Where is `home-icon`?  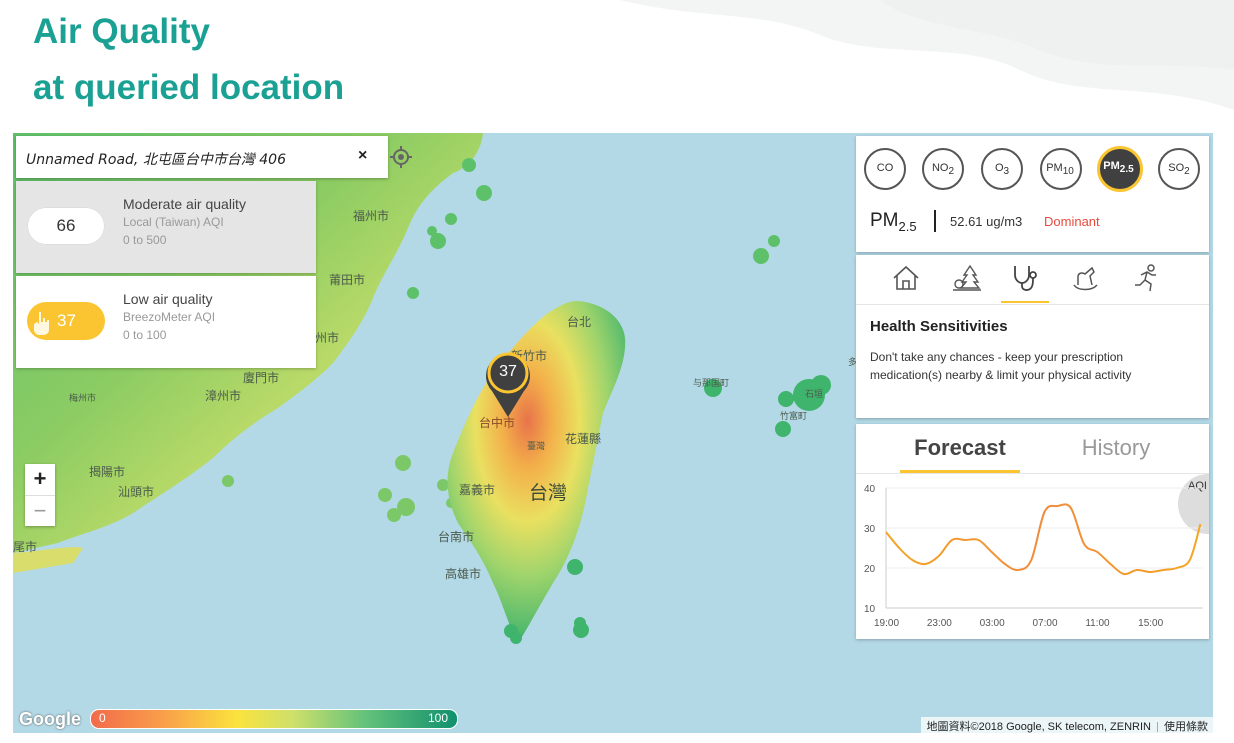 home-icon is located at coordinates (906, 277).